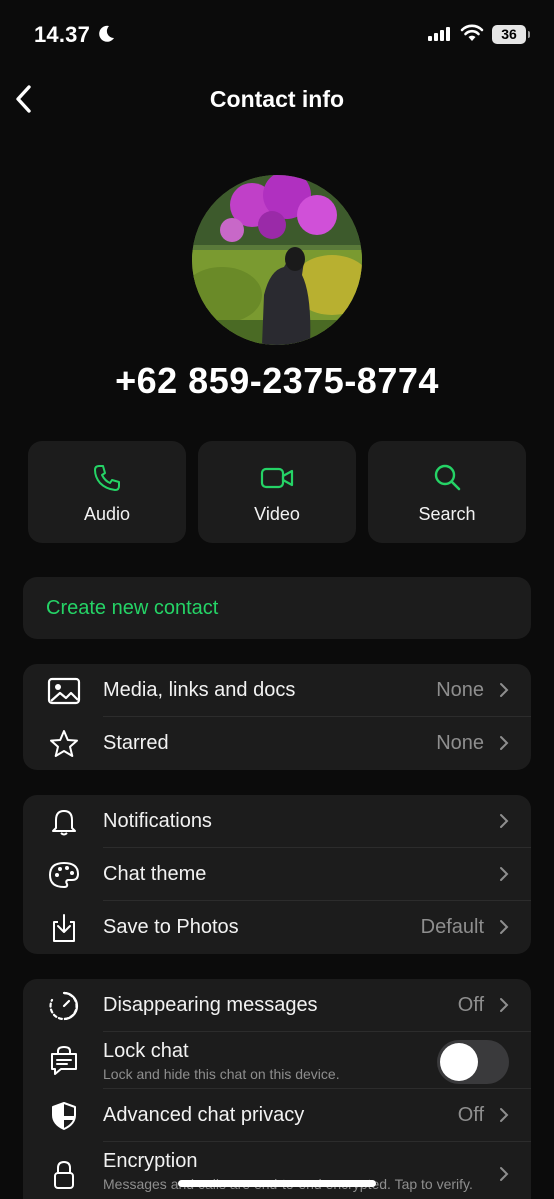 The height and width of the screenshot is (1199, 554). What do you see at coordinates (460, 743) in the screenshot?
I see `starred-value: None` at bounding box center [460, 743].